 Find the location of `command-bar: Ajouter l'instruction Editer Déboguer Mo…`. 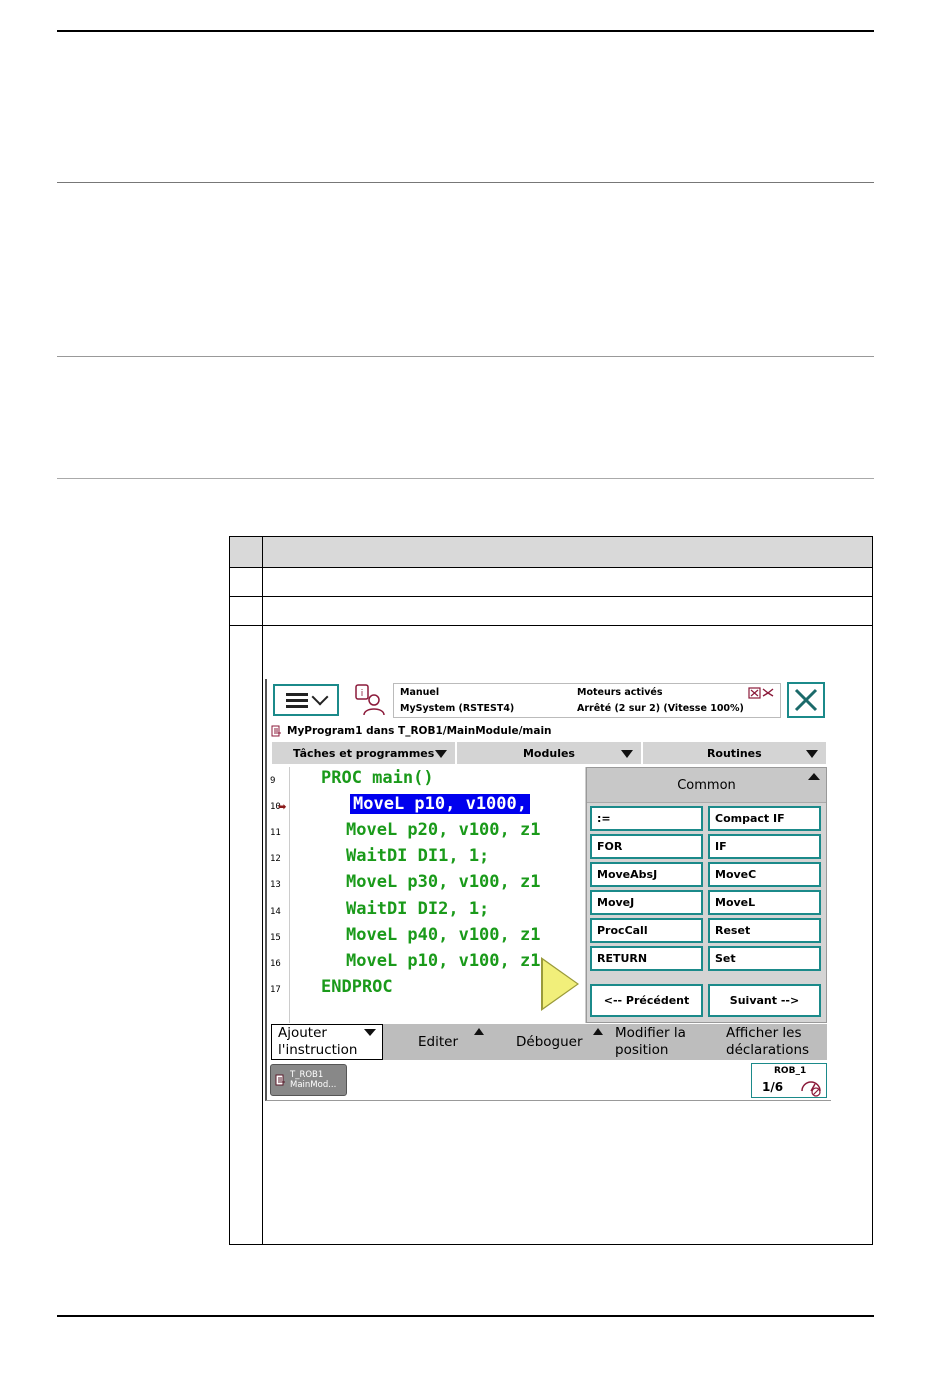

command-bar: Ajouter l'instruction Editer Déboguer Mo… is located at coordinates (549, 1042).